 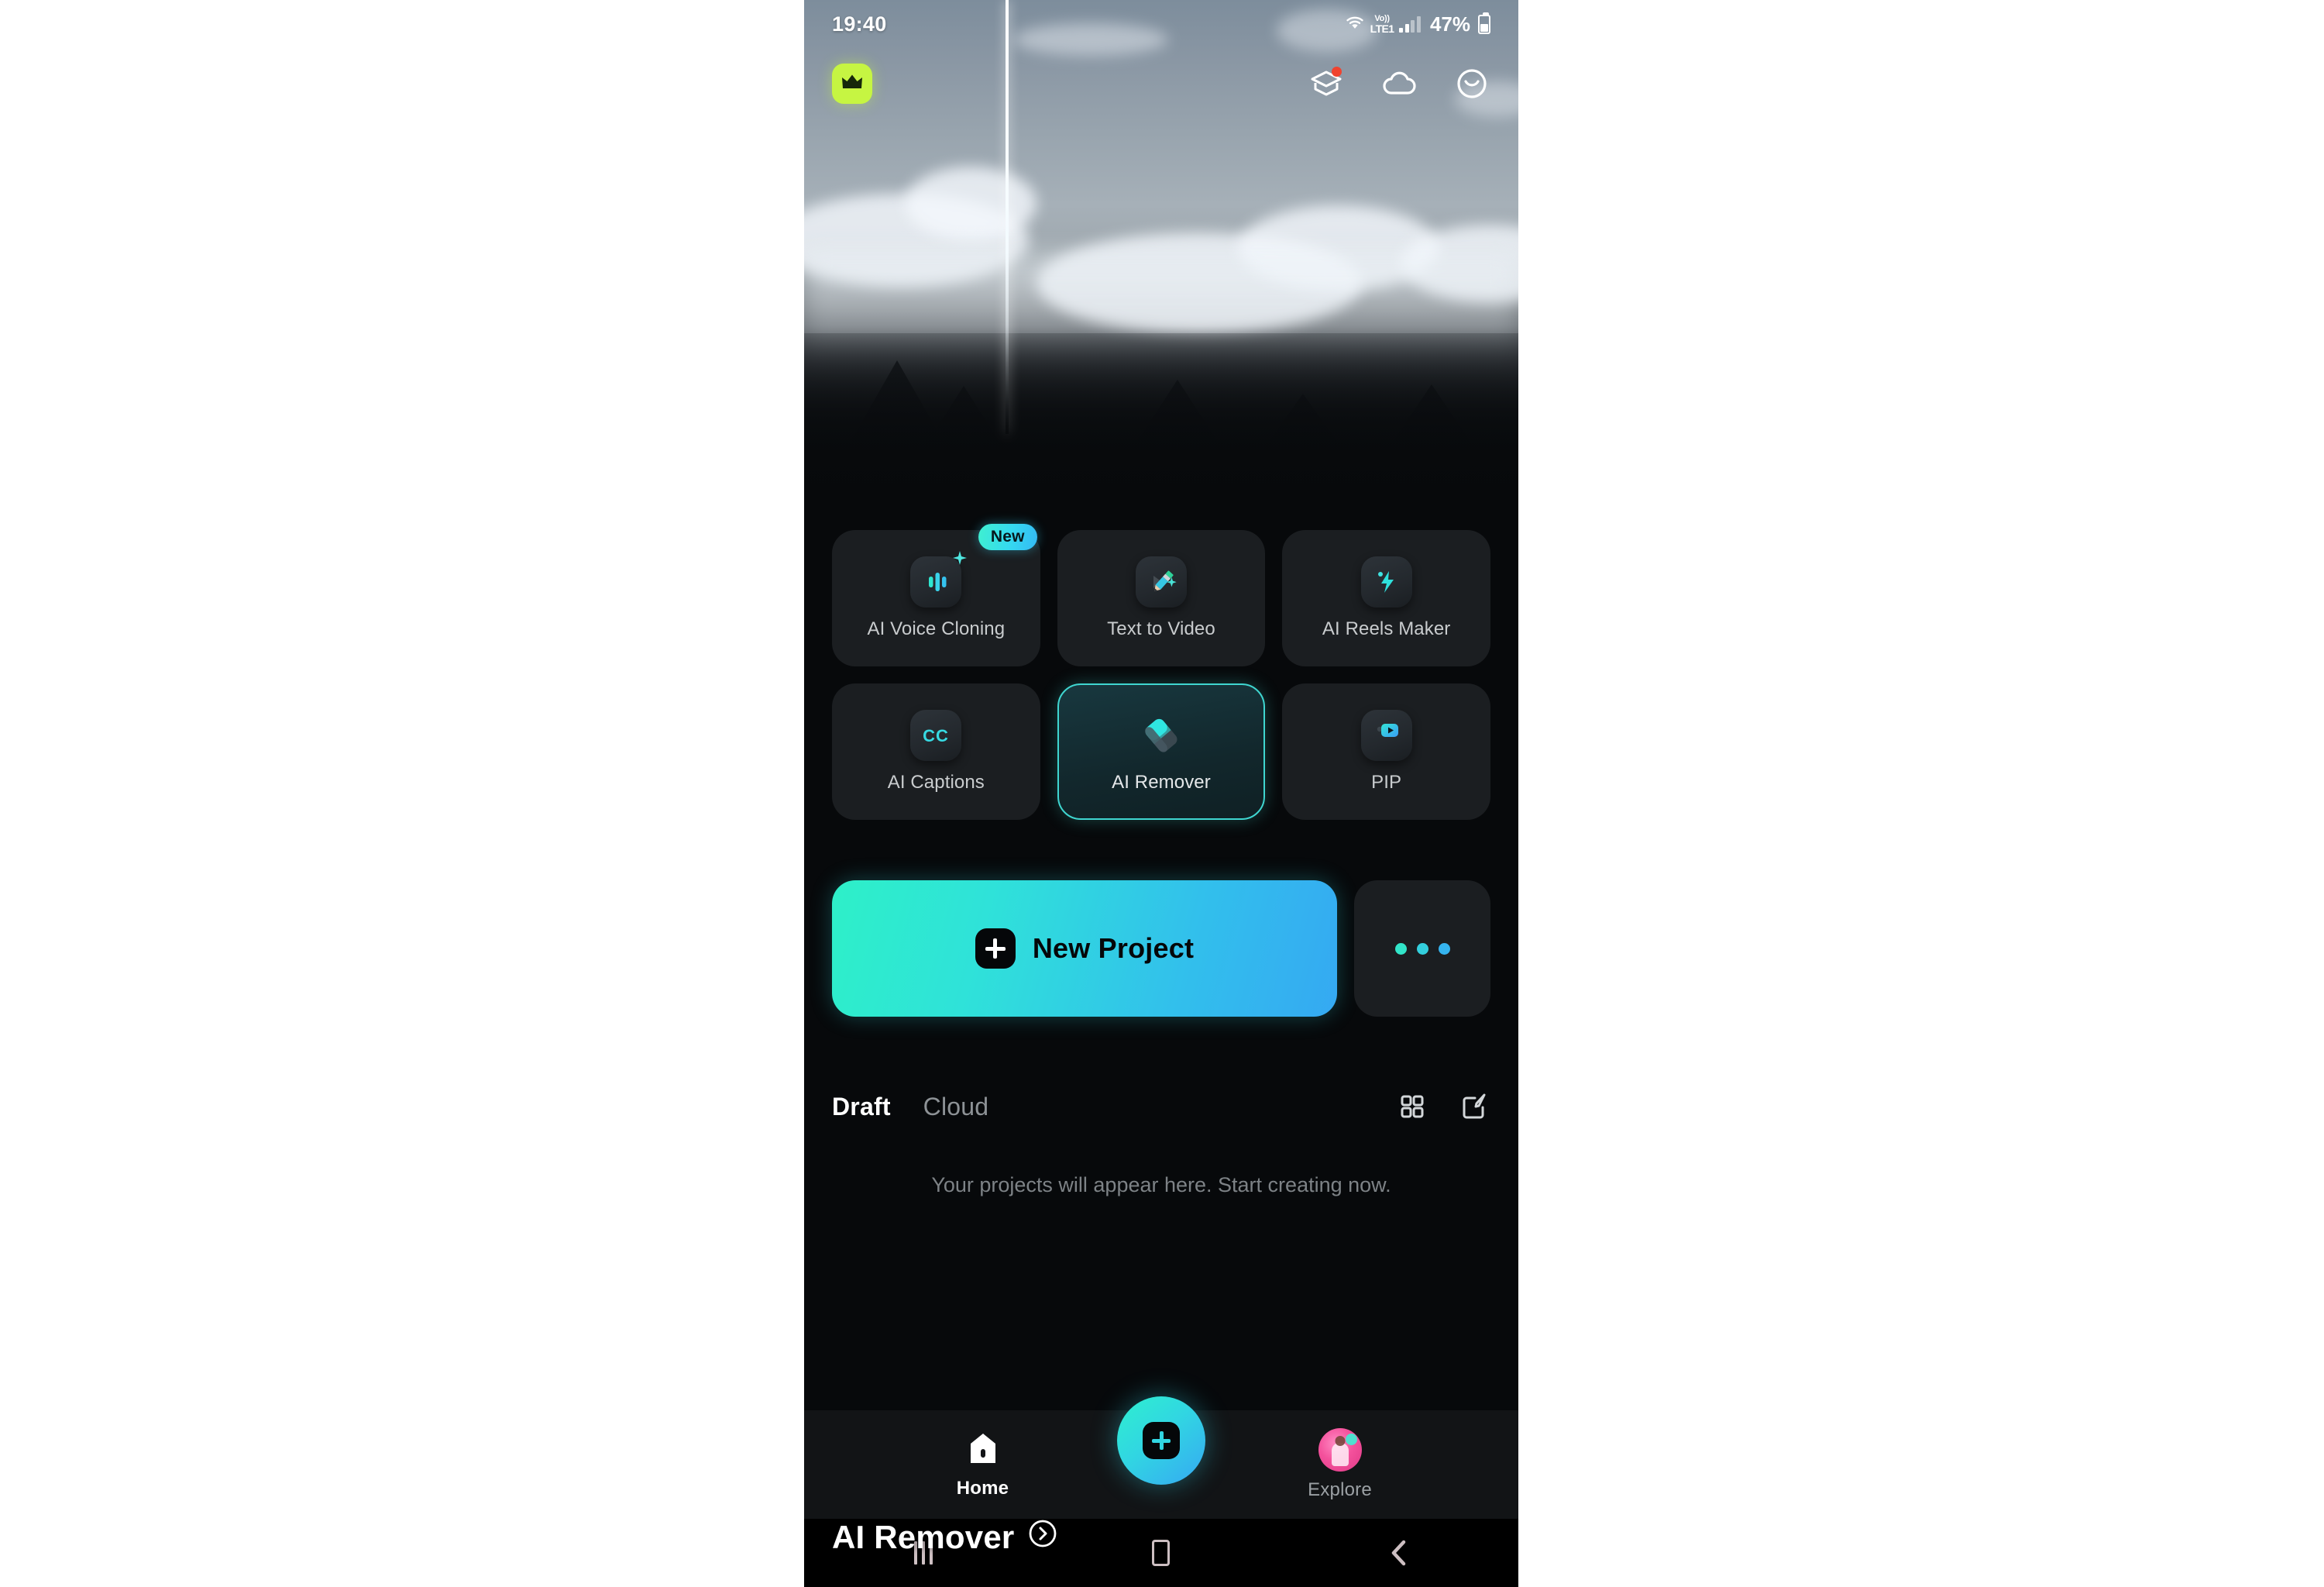 What do you see at coordinates (1443, 1106) in the screenshot?
I see `project-tab-icons` at bounding box center [1443, 1106].